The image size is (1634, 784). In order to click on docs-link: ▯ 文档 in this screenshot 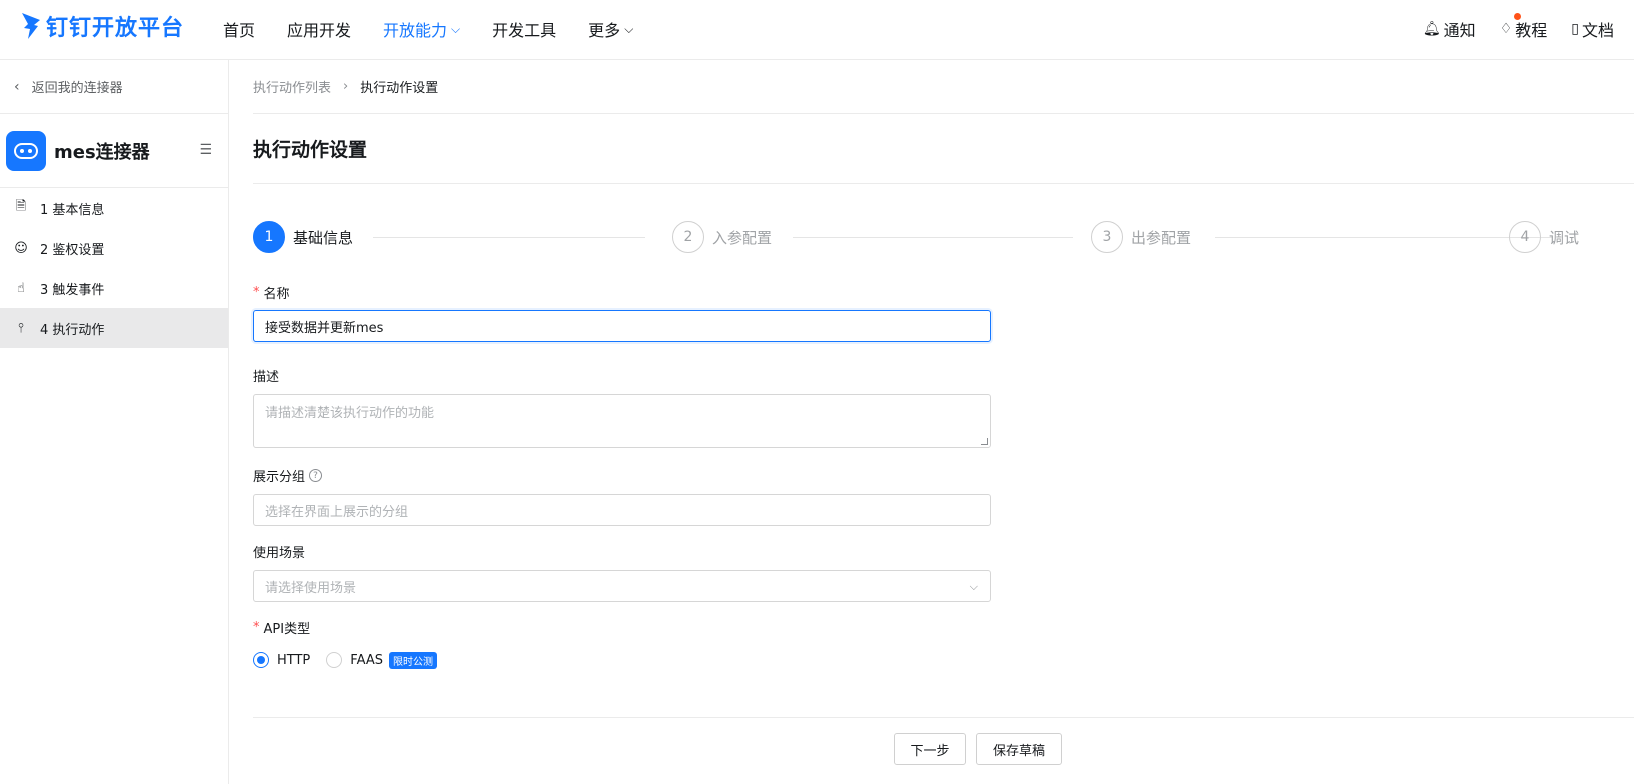, I will do `click(1592, 29)`.